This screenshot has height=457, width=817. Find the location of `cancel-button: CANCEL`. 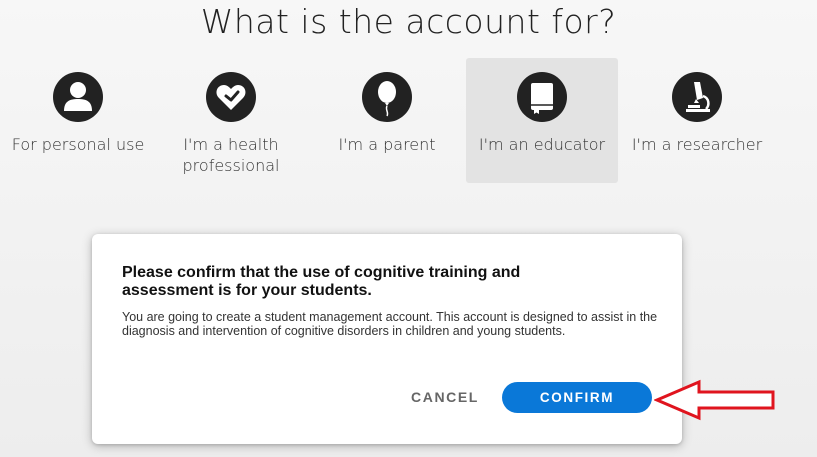

cancel-button: CANCEL is located at coordinates (445, 397).